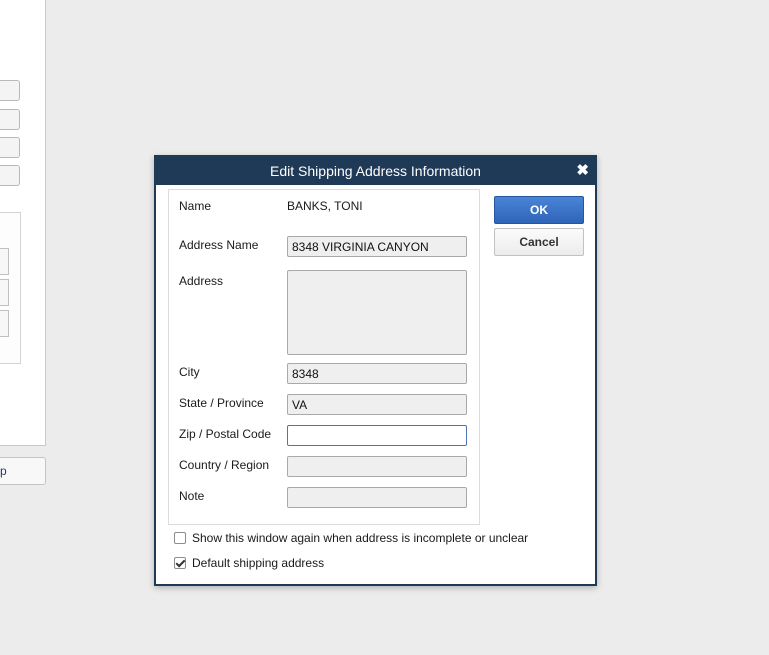 The width and height of the screenshot is (769, 655). What do you see at coordinates (180, 538) in the screenshot?
I see `show-again-checkbox` at bounding box center [180, 538].